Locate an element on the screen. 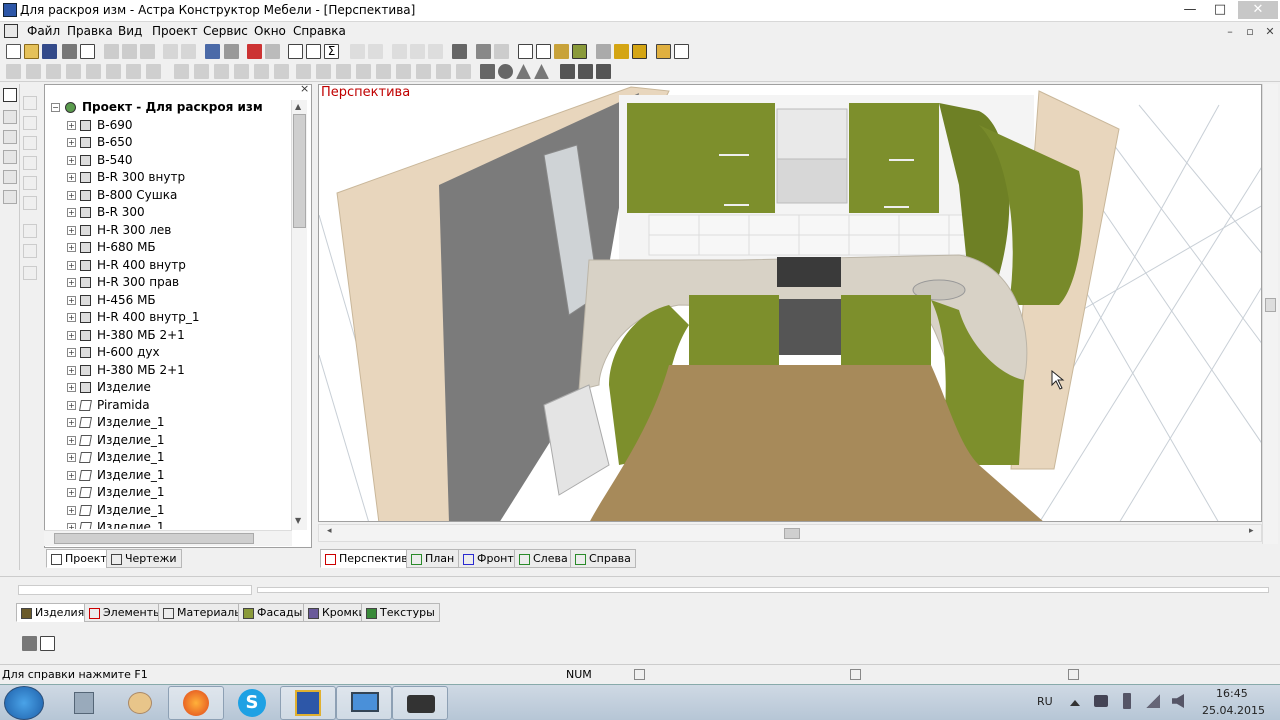 This screenshot has height=720, width=1280. wire-view-icon is located at coordinates (543, 51).